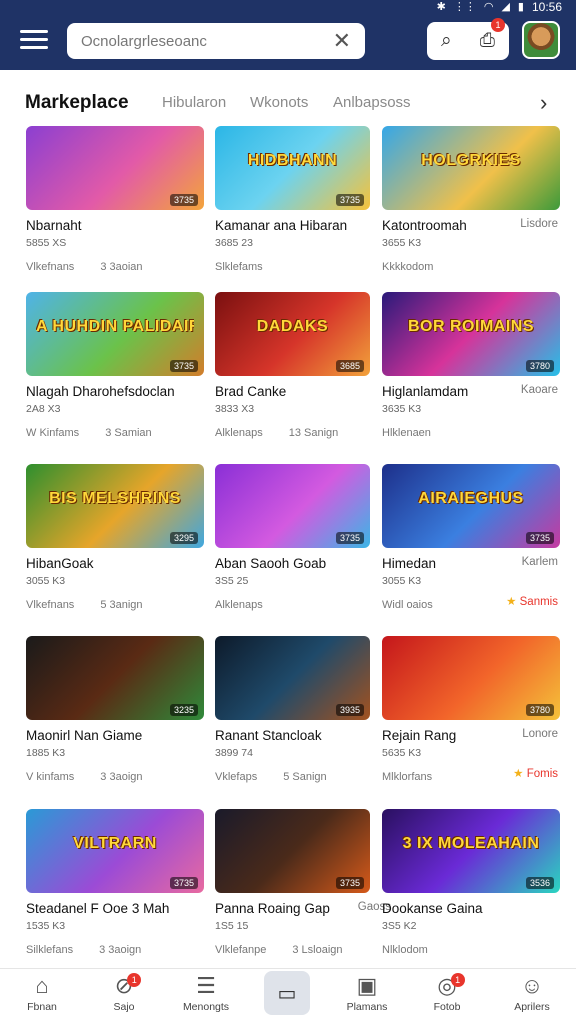  What do you see at coordinates (408, 267) in the screenshot?
I see `game-category: Kkkkodom` at bounding box center [408, 267].